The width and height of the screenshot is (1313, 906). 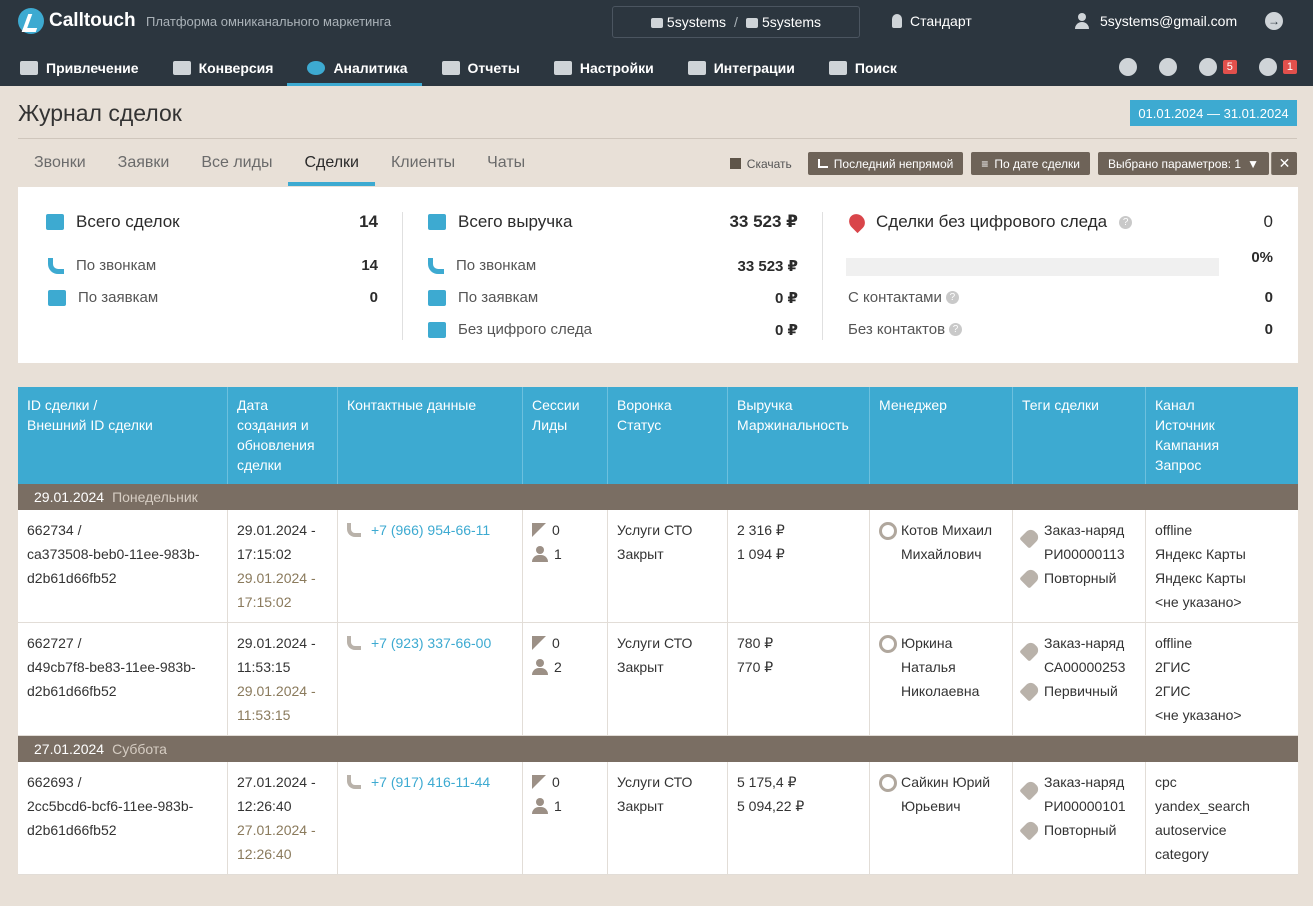 I want to click on download-button: Скачать, so click(x=760, y=164).